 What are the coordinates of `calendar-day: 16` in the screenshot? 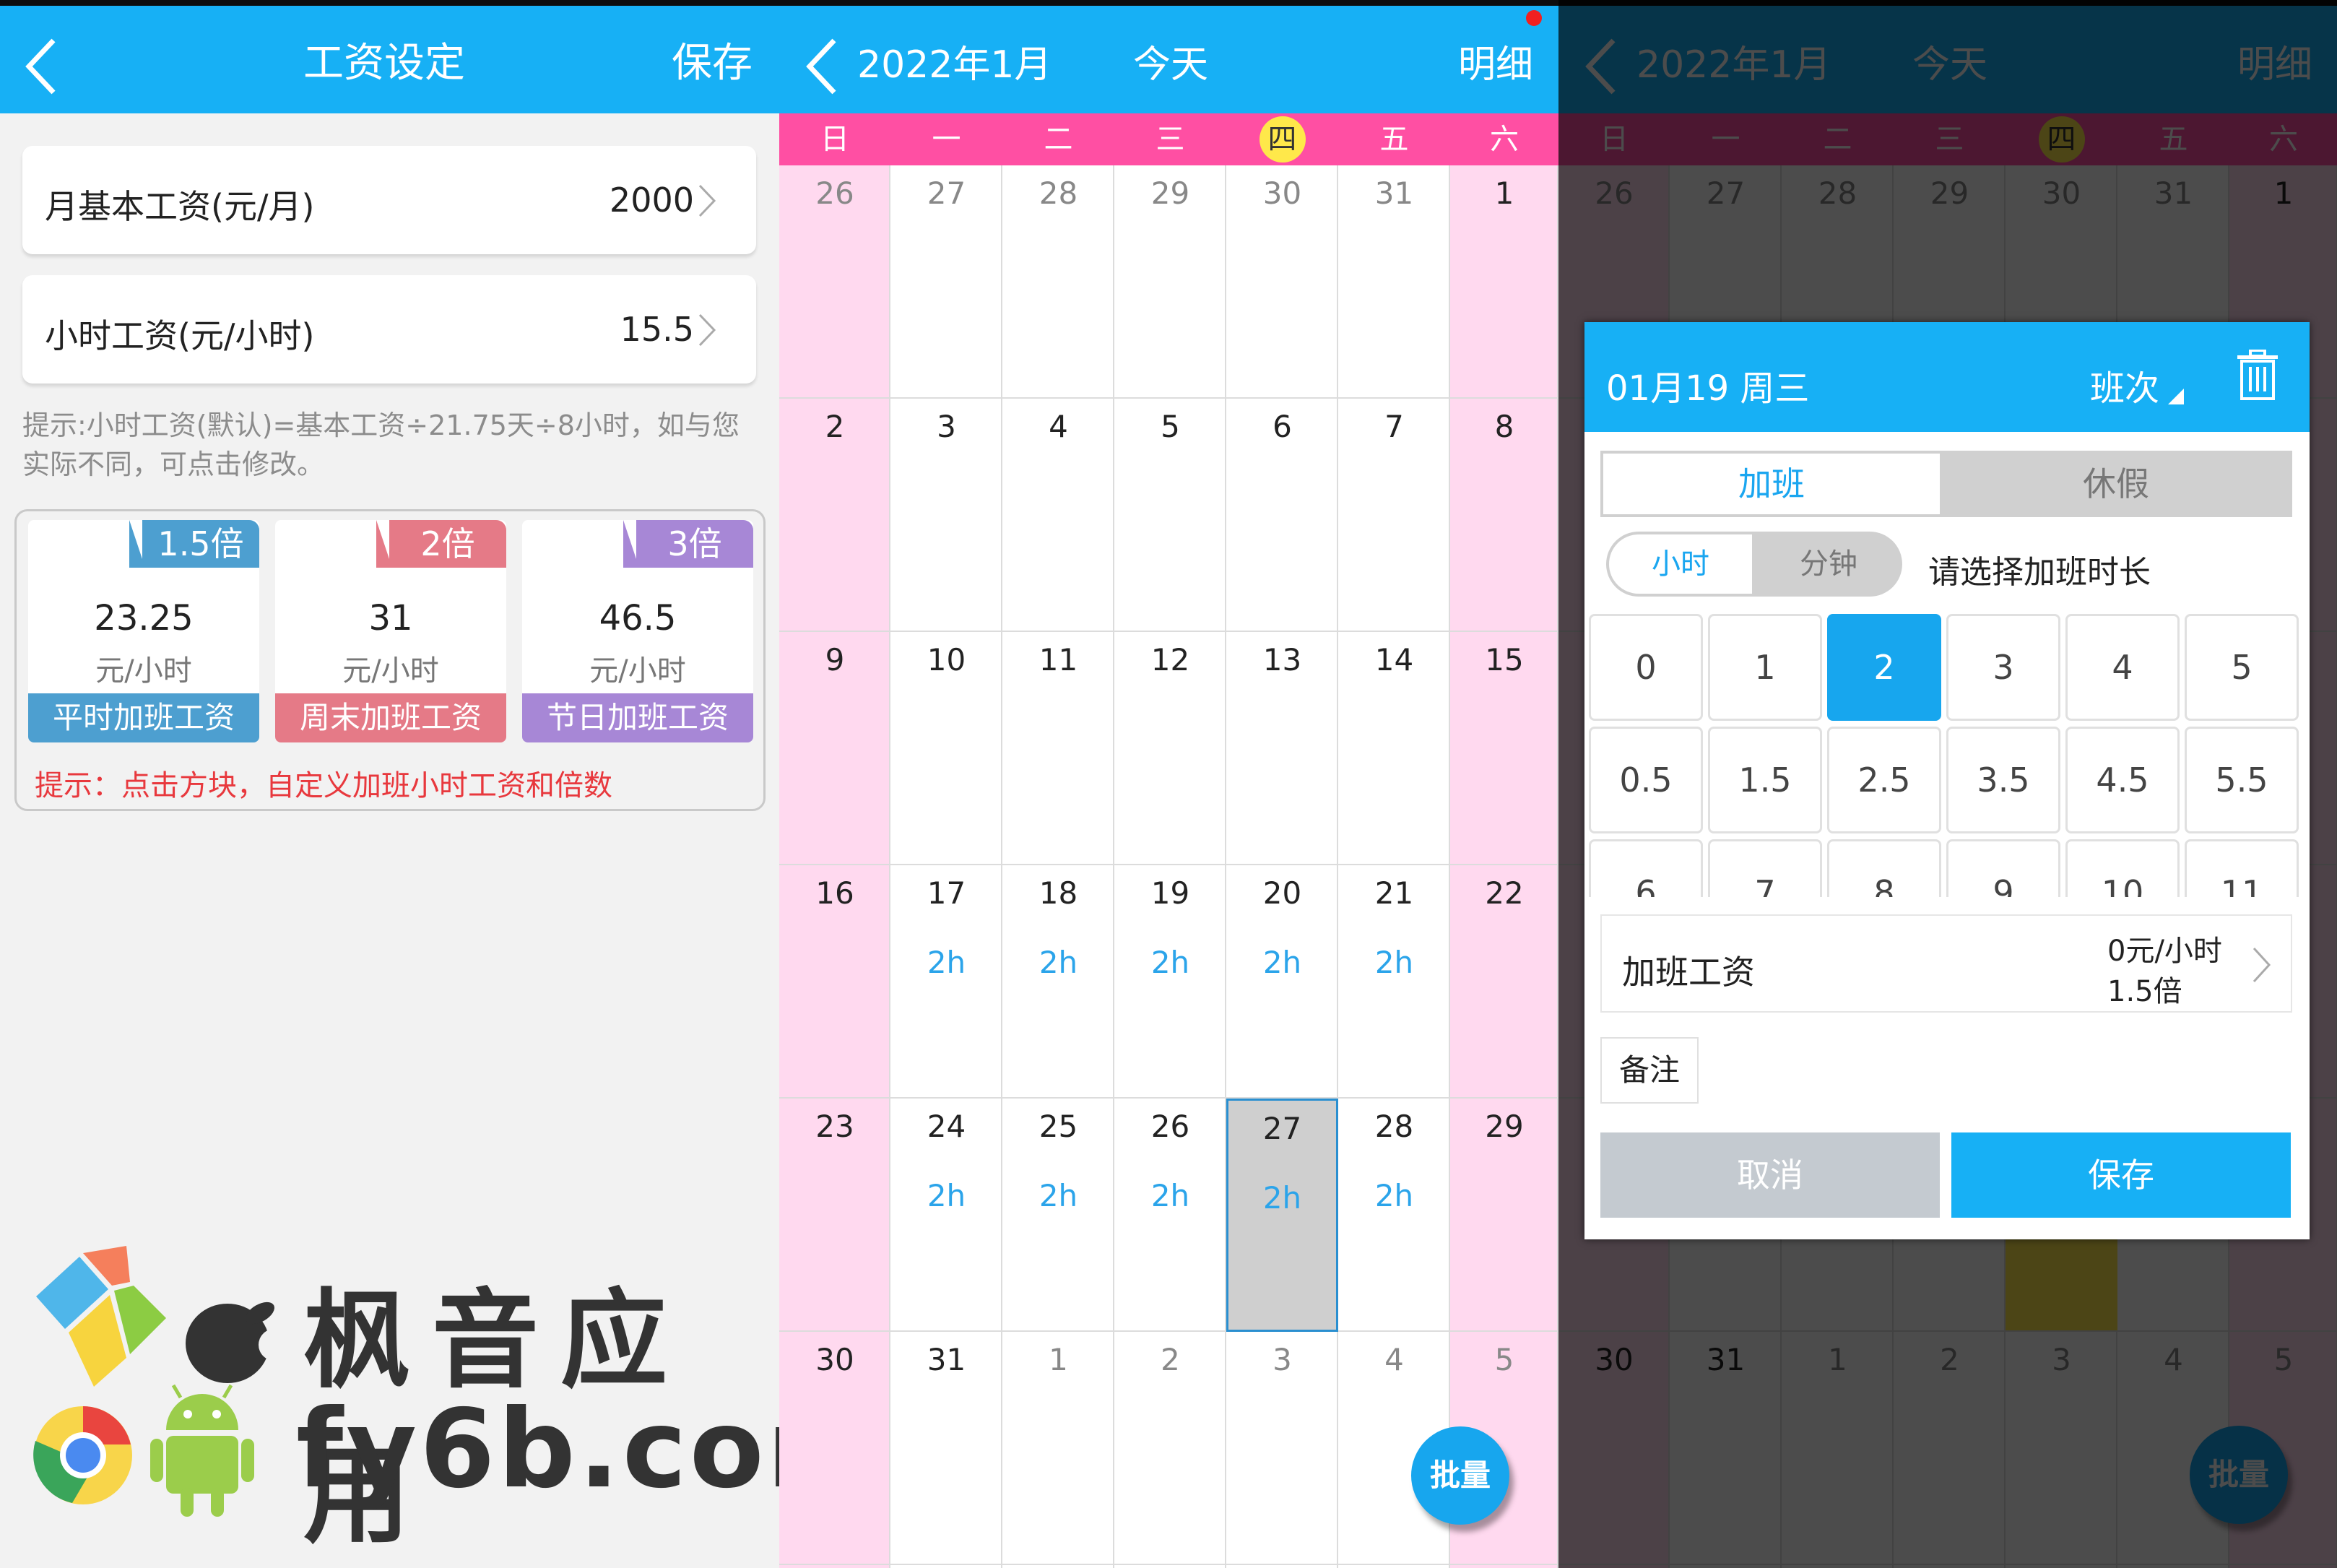 It's located at (834, 982).